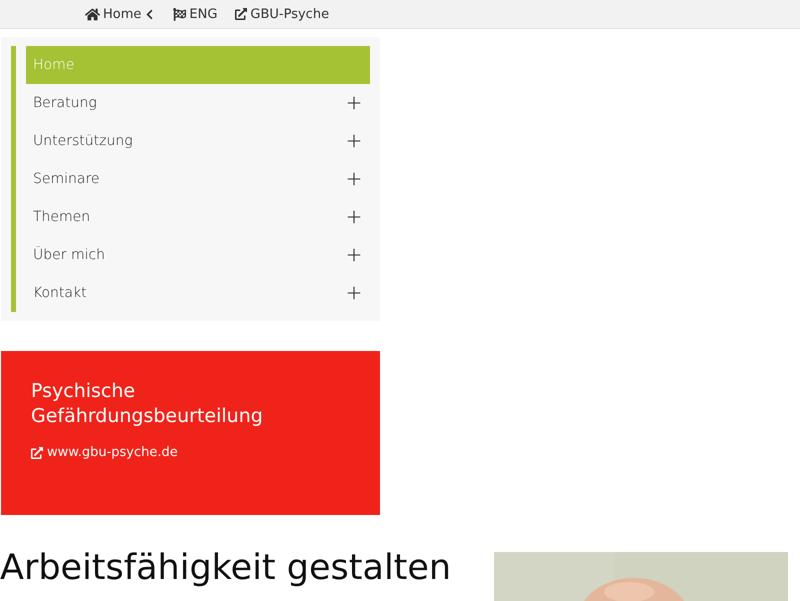  I want to click on chevron-icon, so click(150, 14).